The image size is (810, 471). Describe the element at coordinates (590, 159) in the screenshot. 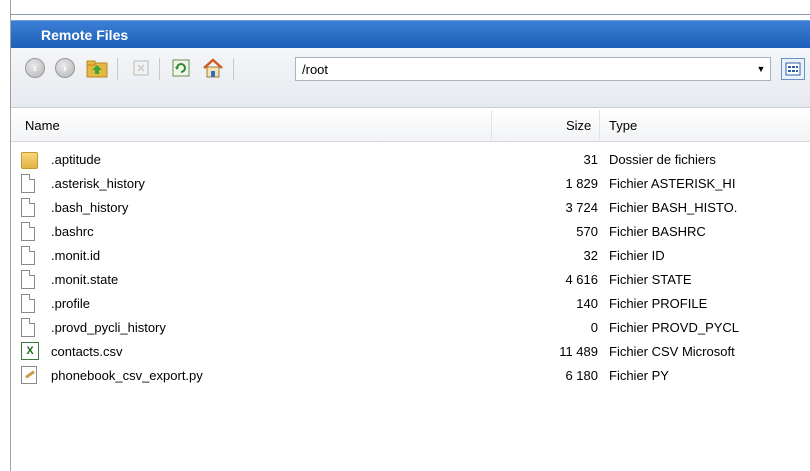

I see `file-size: 31` at that location.